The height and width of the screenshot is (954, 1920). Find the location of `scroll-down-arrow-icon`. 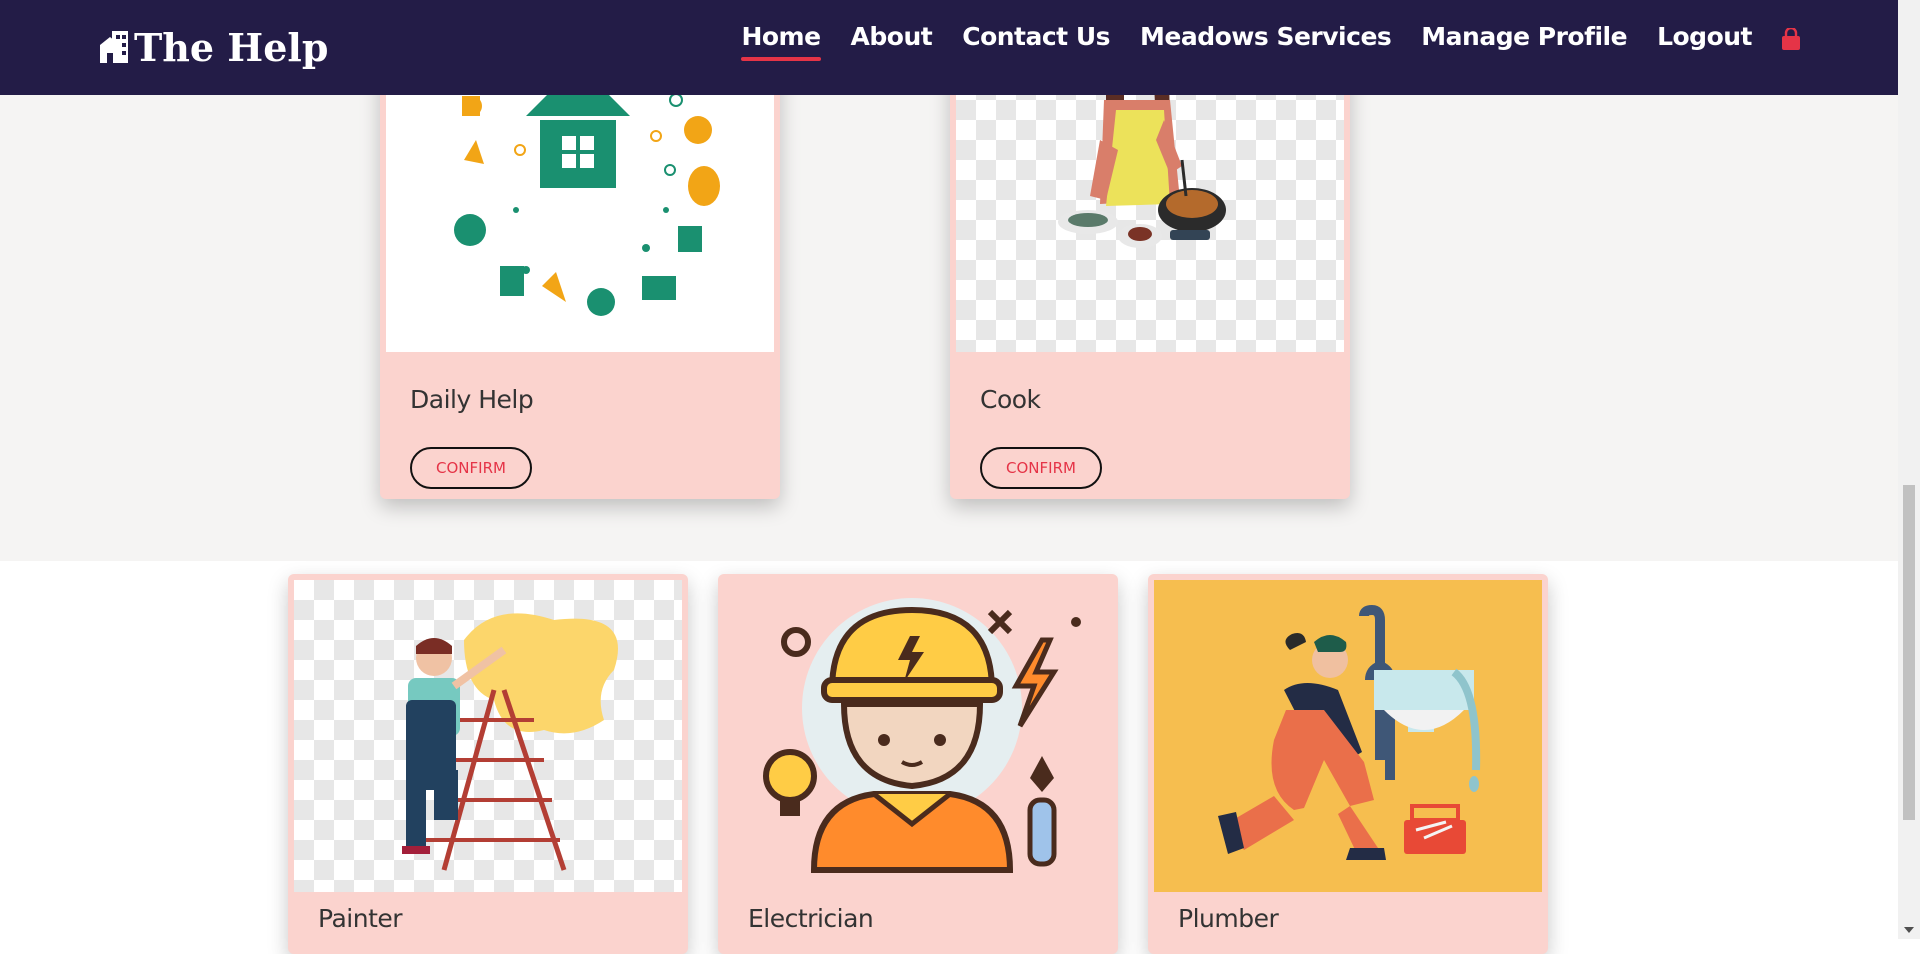

scroll-down-arrow-icon is located at coordinates (1909, 930).